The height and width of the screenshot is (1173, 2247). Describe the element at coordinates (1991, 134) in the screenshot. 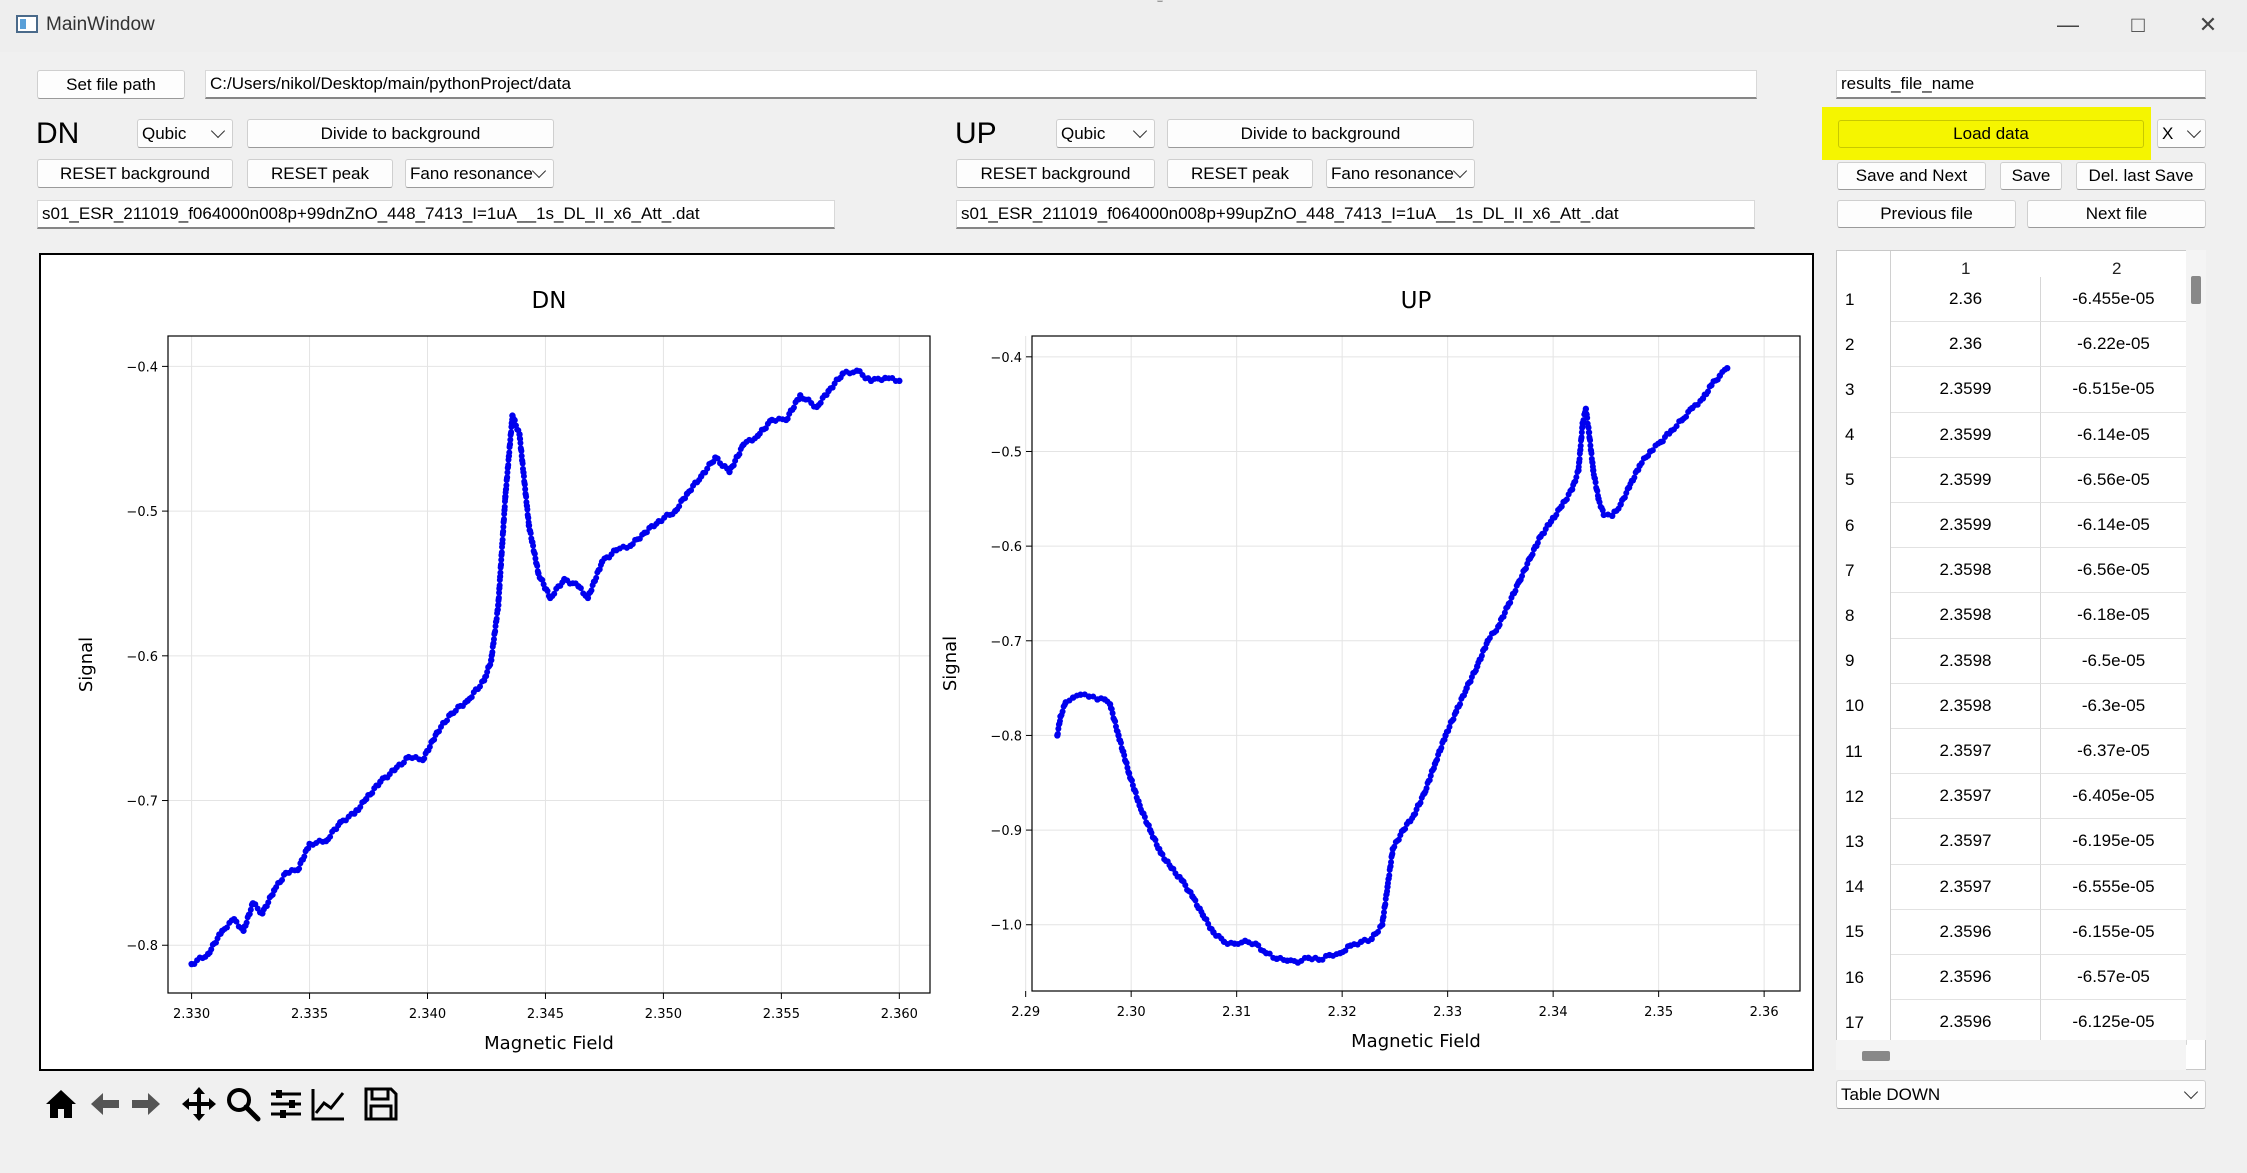

I see `load-data-button: Load data` at that location.